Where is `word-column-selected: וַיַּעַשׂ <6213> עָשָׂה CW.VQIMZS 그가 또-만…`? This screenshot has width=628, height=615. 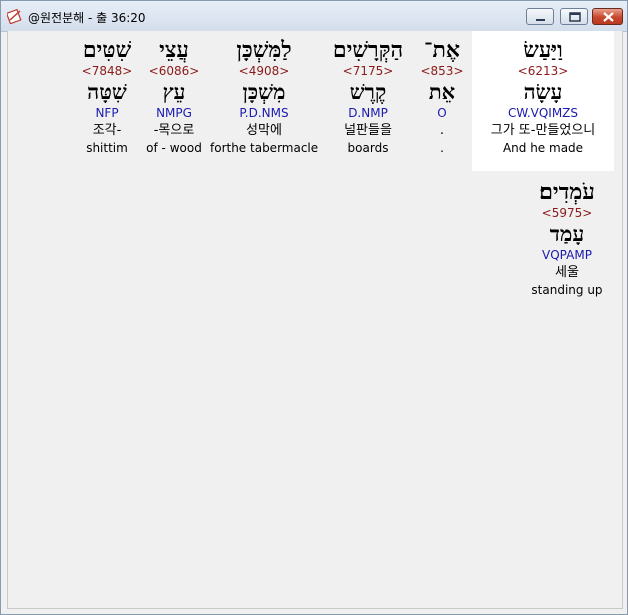 word-column-selected: וַיַּעַשׂ <6213> עָשָׂה CW.VQIMZS 그가 또-만… is located at coordinates (543, 101).